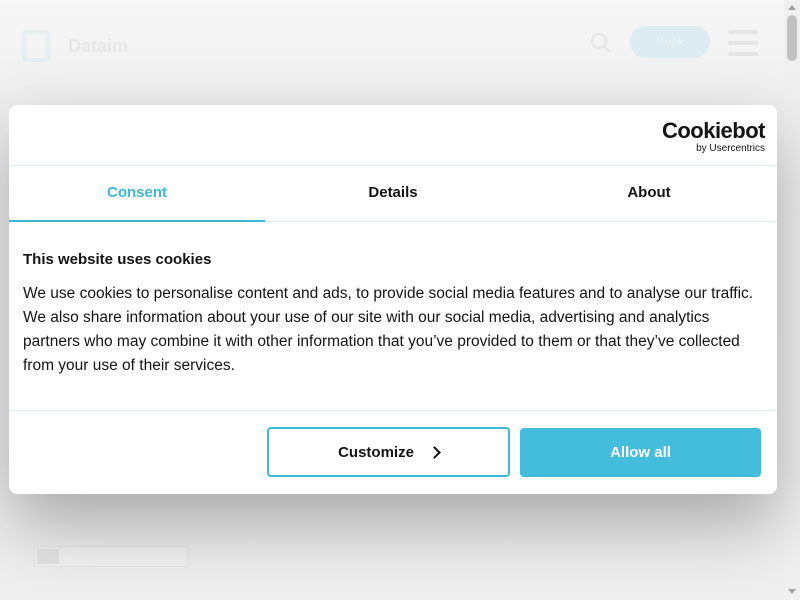 Image resolution: width=800 pixels, height=600 pixels. What do you see at coordinates (137, 194) in the screenshot?
I see `tab-consent: Consent` at bounding box center [137, 194].